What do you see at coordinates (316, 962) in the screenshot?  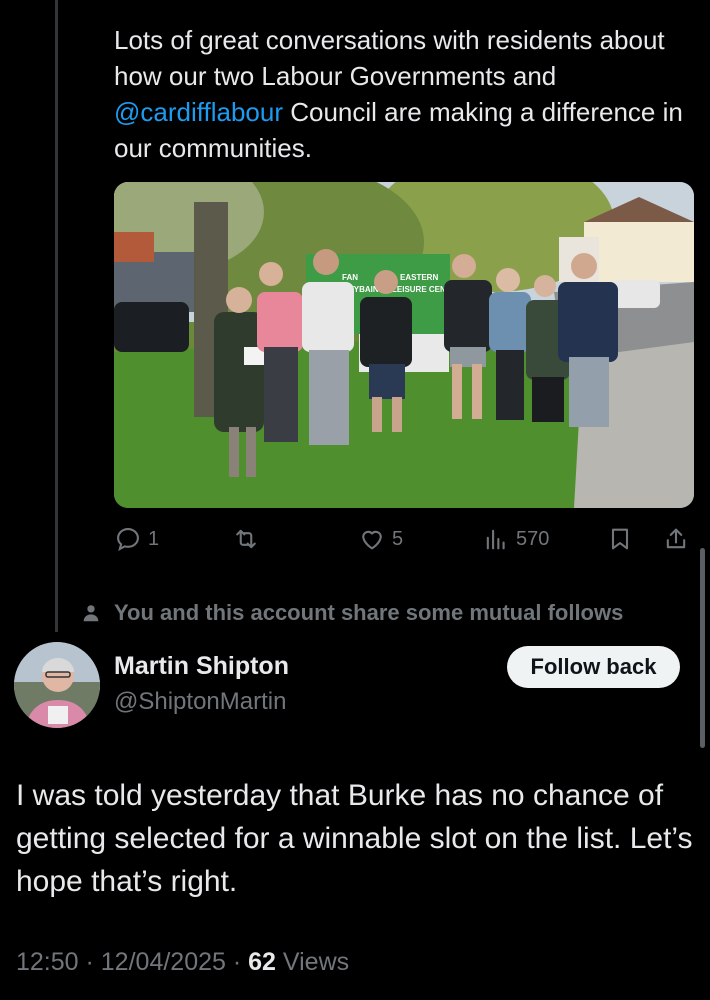 I see `views-label: Views` at bounding box center [316, 962].